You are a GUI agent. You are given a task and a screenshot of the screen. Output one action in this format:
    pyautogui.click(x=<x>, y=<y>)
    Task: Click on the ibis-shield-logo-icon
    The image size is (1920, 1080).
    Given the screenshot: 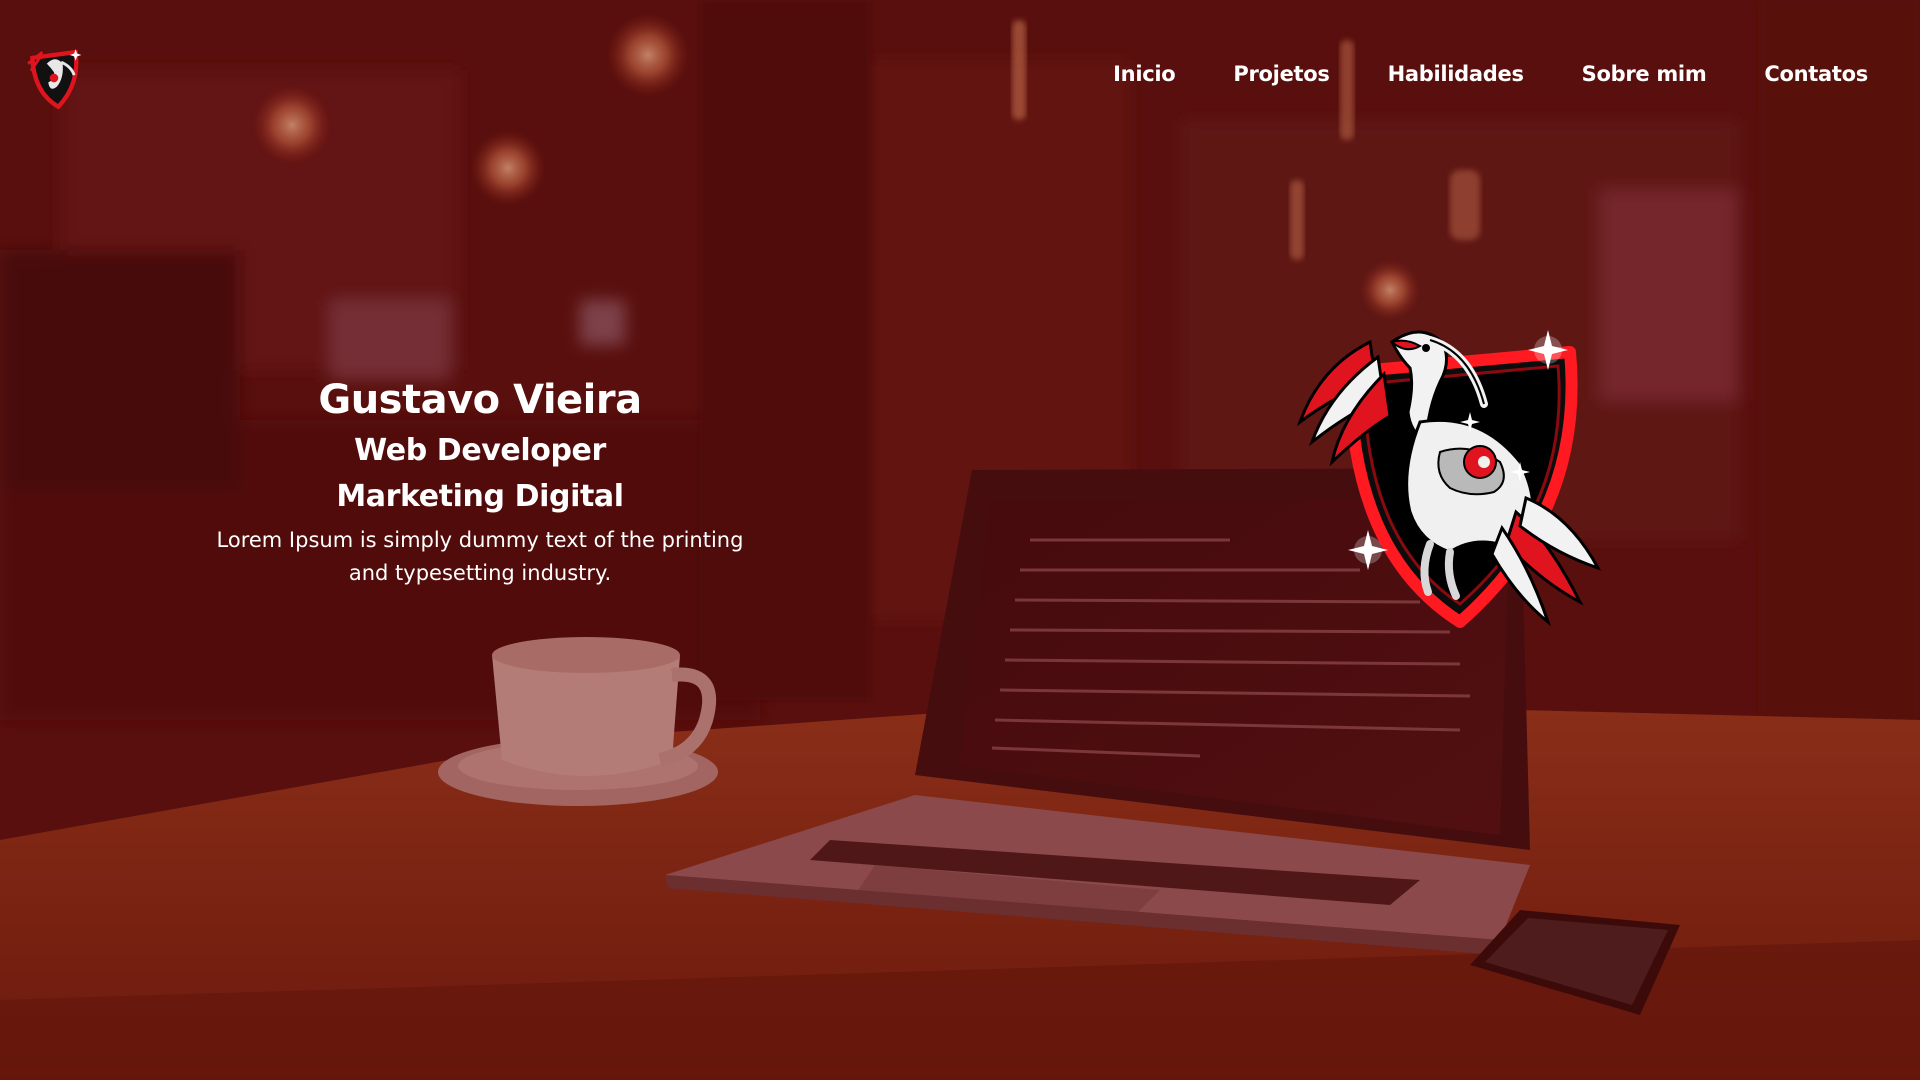 What is the action you would take?
    pyautogui.click(x=54, y=78)
    